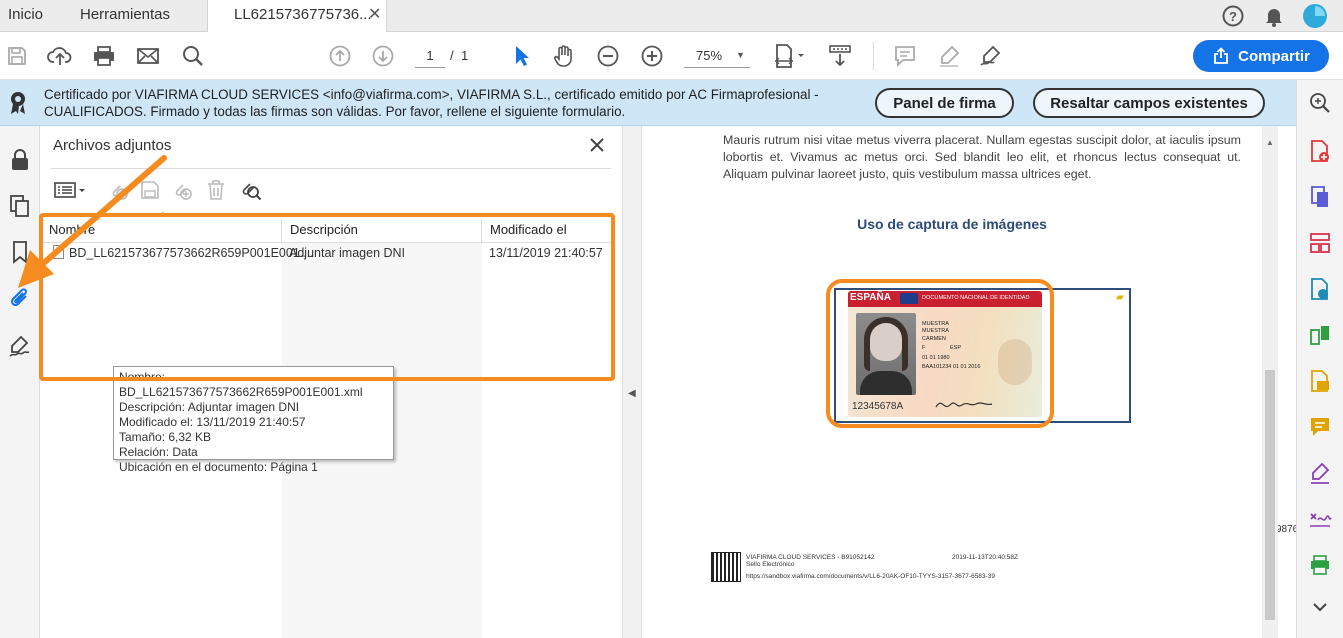 The height and width of the screenshot is (638, 1343). What do you see at coordinates (216, 190) in the screenshot?
I see `delete-trash-icon` at bounding box center [216, 190].